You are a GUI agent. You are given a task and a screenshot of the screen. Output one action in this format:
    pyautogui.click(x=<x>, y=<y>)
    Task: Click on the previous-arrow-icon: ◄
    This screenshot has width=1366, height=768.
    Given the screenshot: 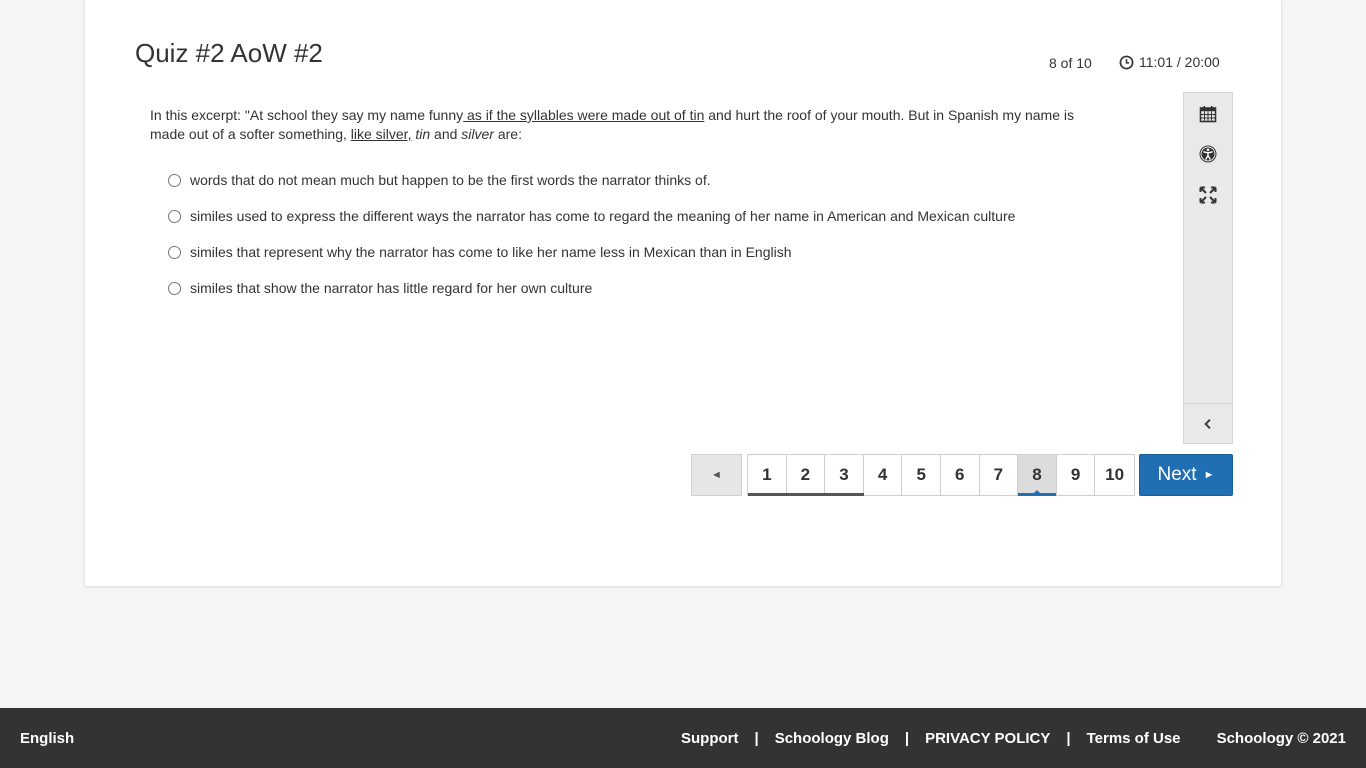 What is the action you would take?
    pyautogui.click(x=716, y=475)
    